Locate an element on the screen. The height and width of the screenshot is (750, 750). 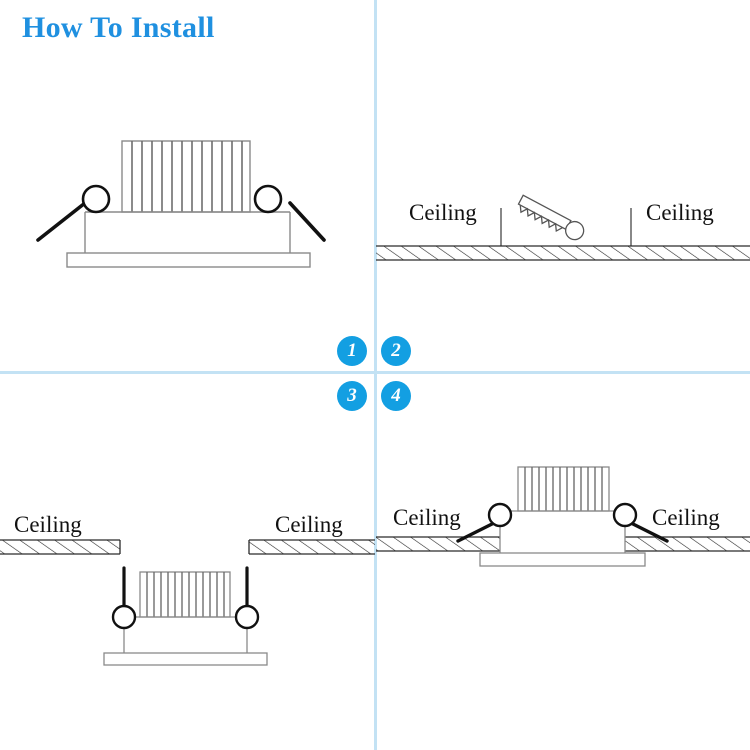
step-badge-3: 3 is located at coordinates (352, 396).